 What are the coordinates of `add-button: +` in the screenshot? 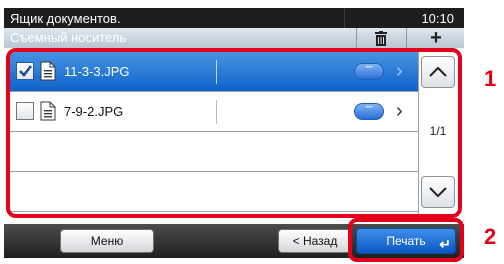 It's located at (435, 38).